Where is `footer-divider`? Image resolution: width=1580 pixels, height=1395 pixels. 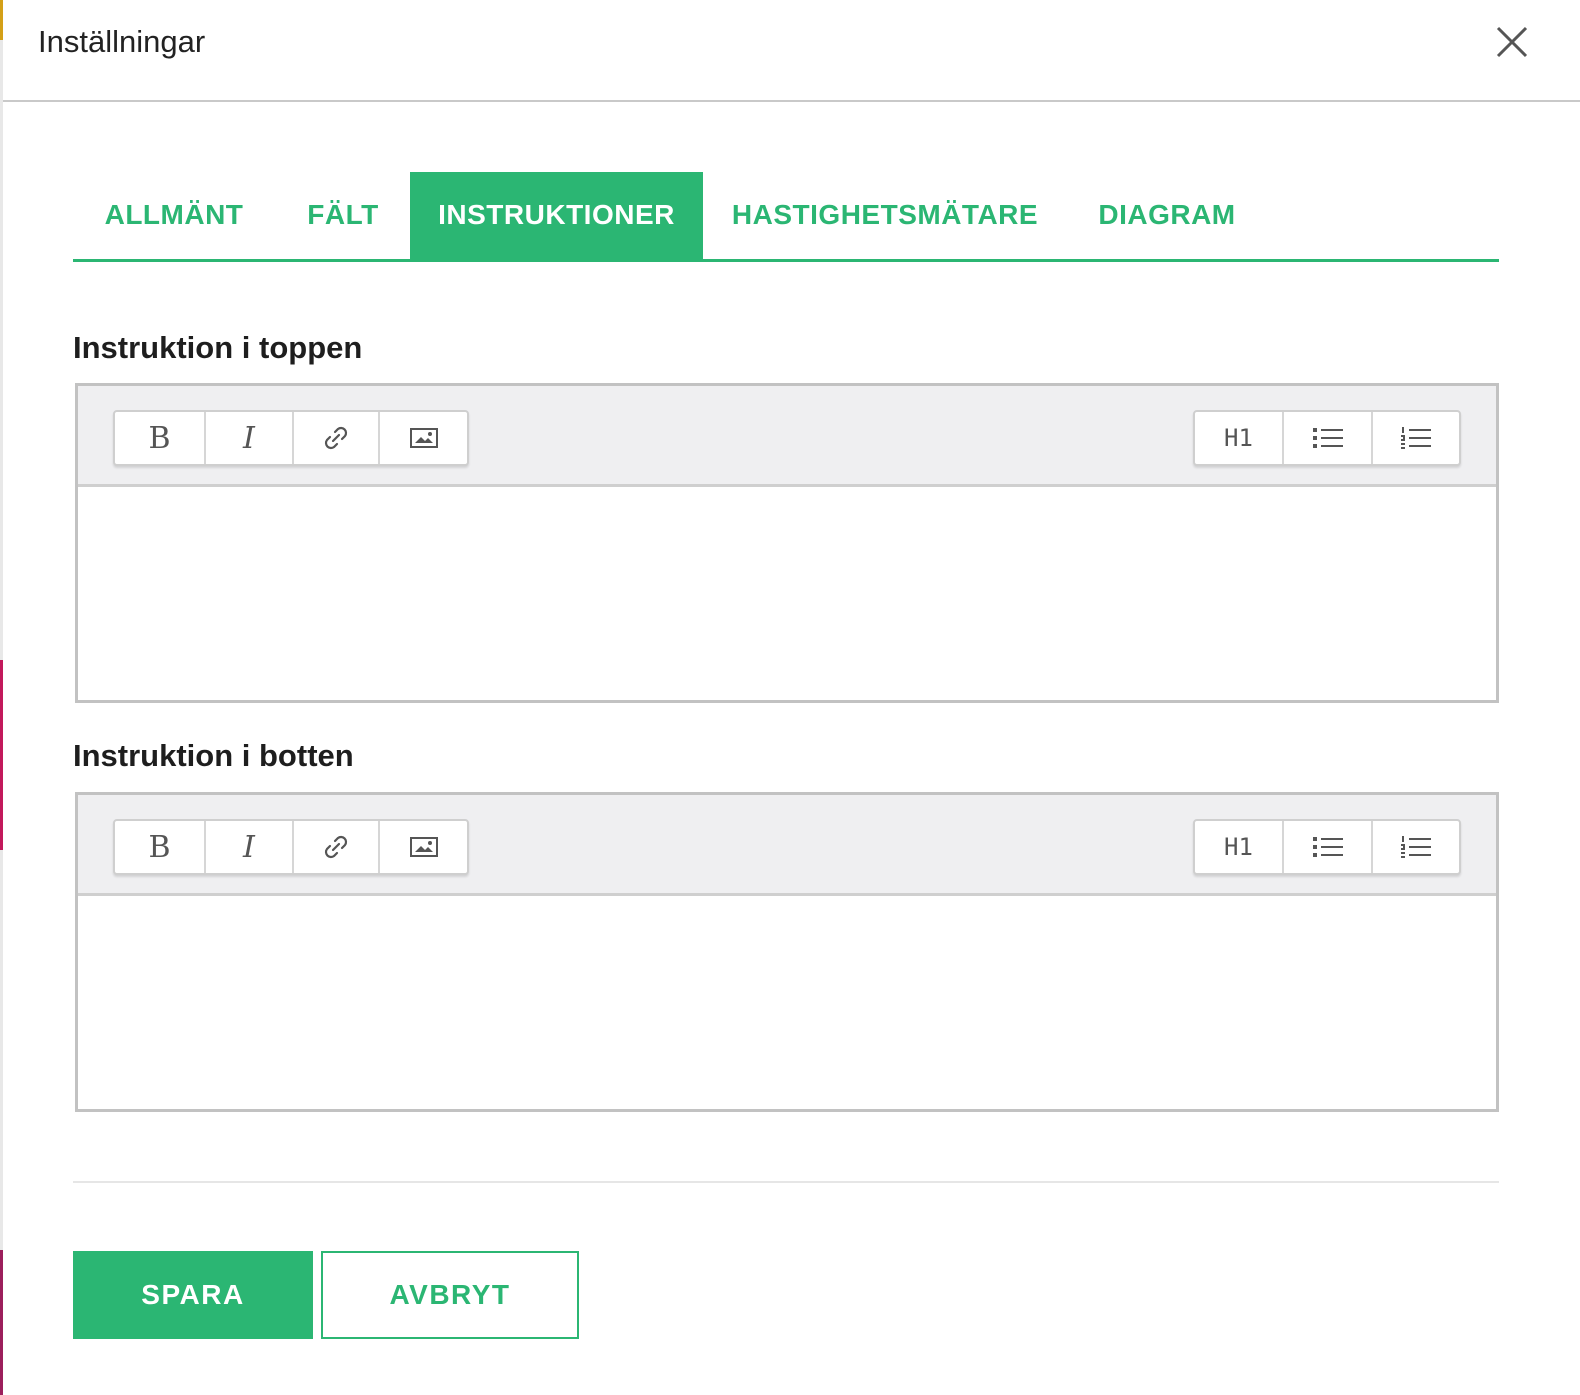 footer-divider is located at coordinates (786, 1182).